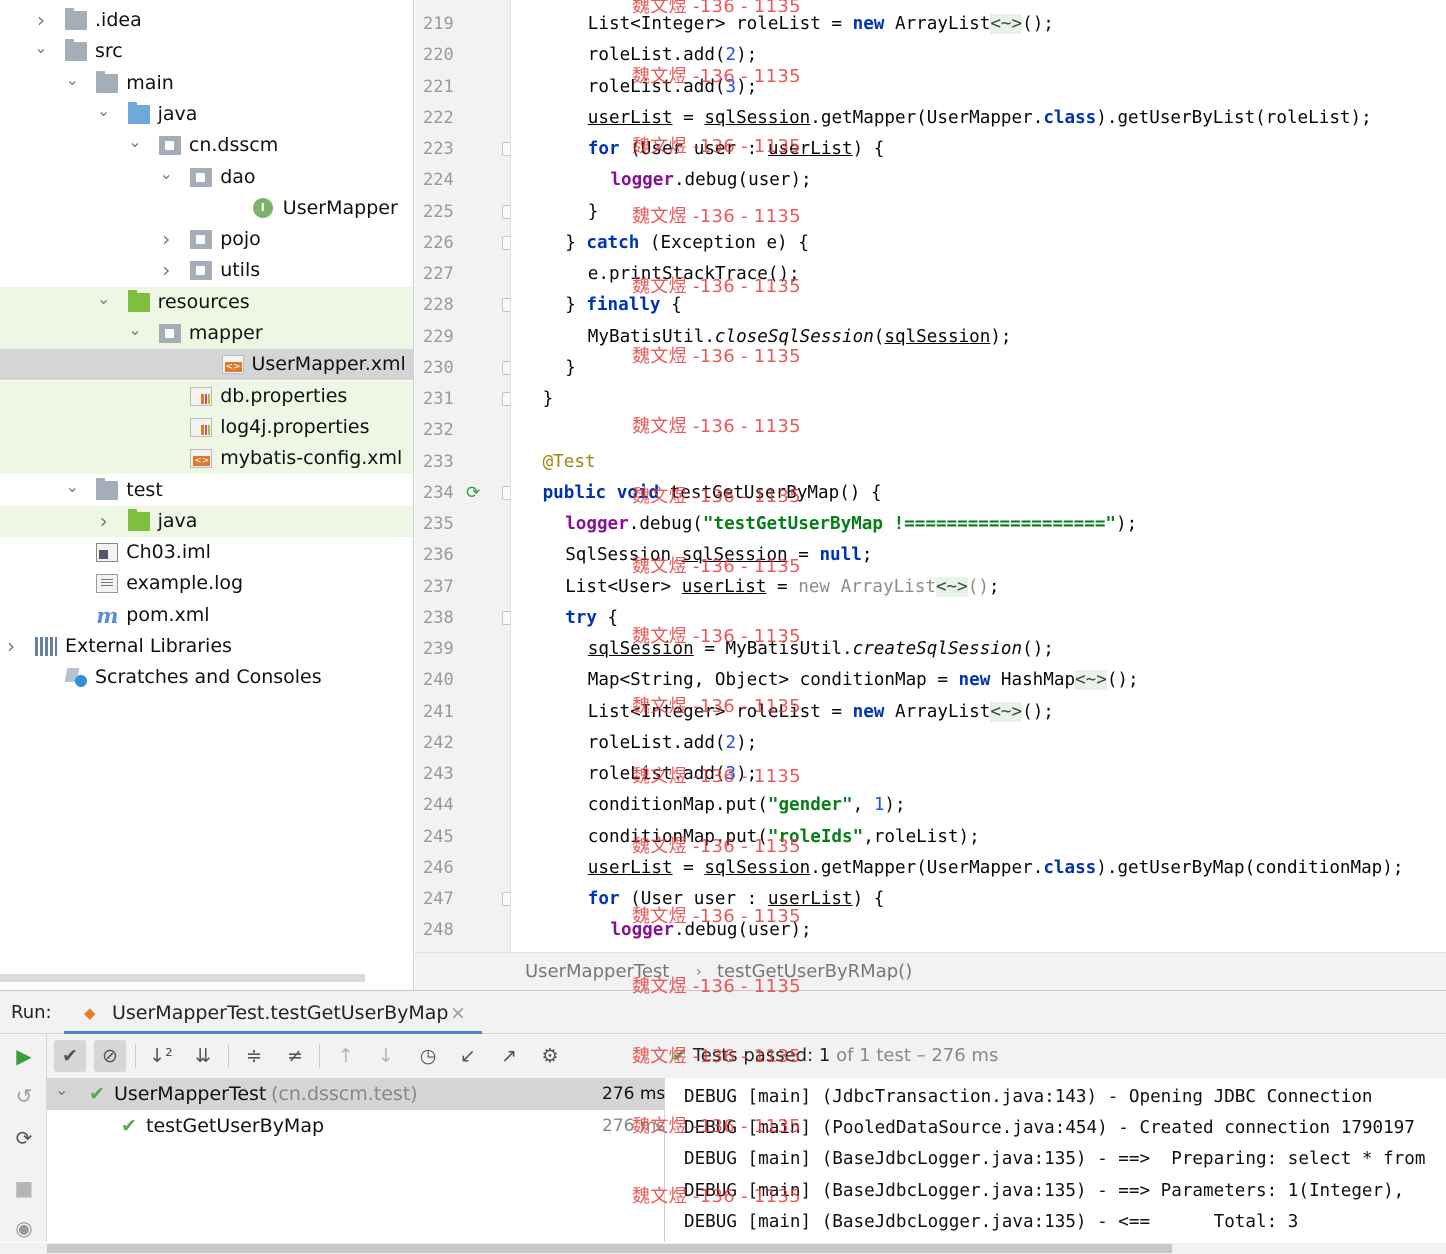  What do you see at coordinates (206, 145) in the screenshot?
I see `tree-node: ⌄ cn.dsscm` at bounding box center [206, 145].